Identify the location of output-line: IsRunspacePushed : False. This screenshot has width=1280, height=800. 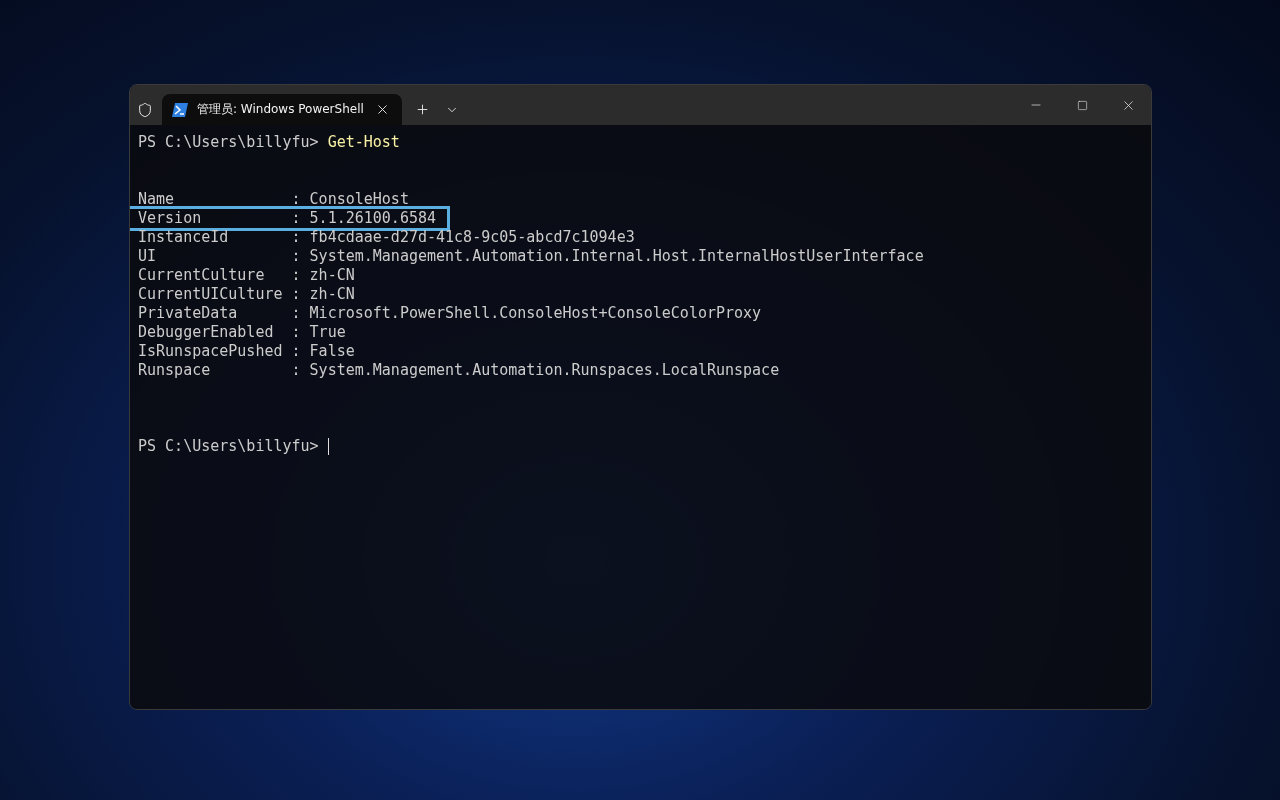
(246, 351).